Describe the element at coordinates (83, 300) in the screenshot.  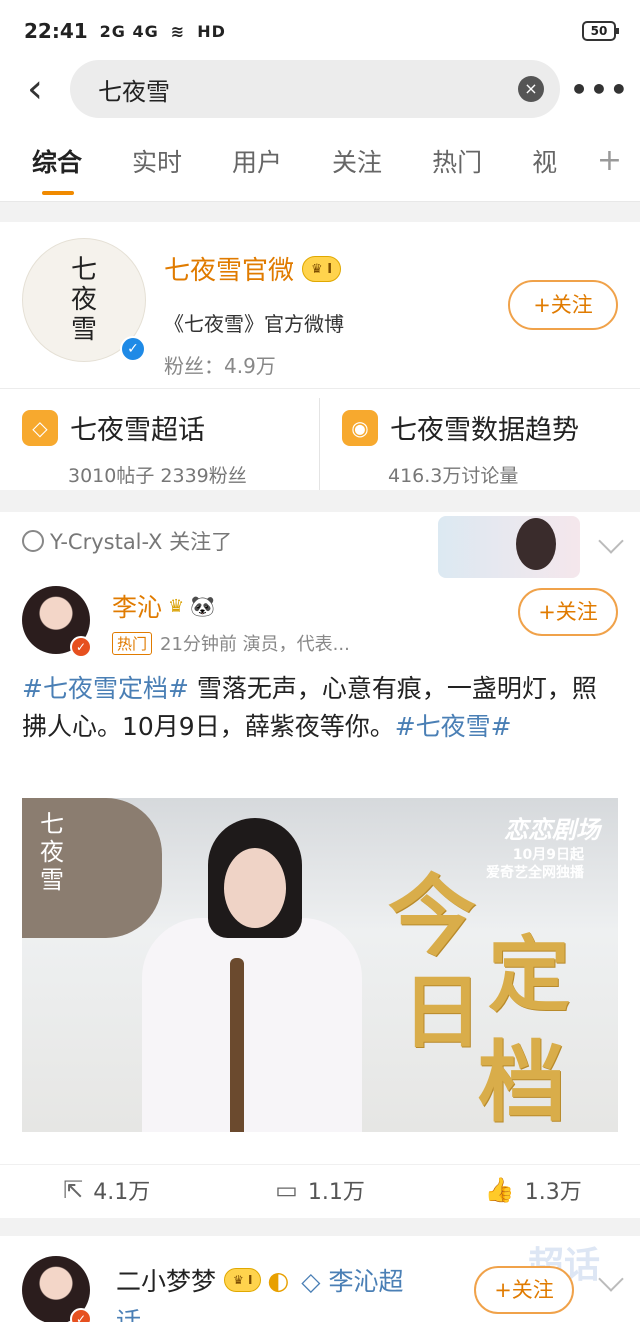
I see `avatar-brush-char-2: 夜` at that location.